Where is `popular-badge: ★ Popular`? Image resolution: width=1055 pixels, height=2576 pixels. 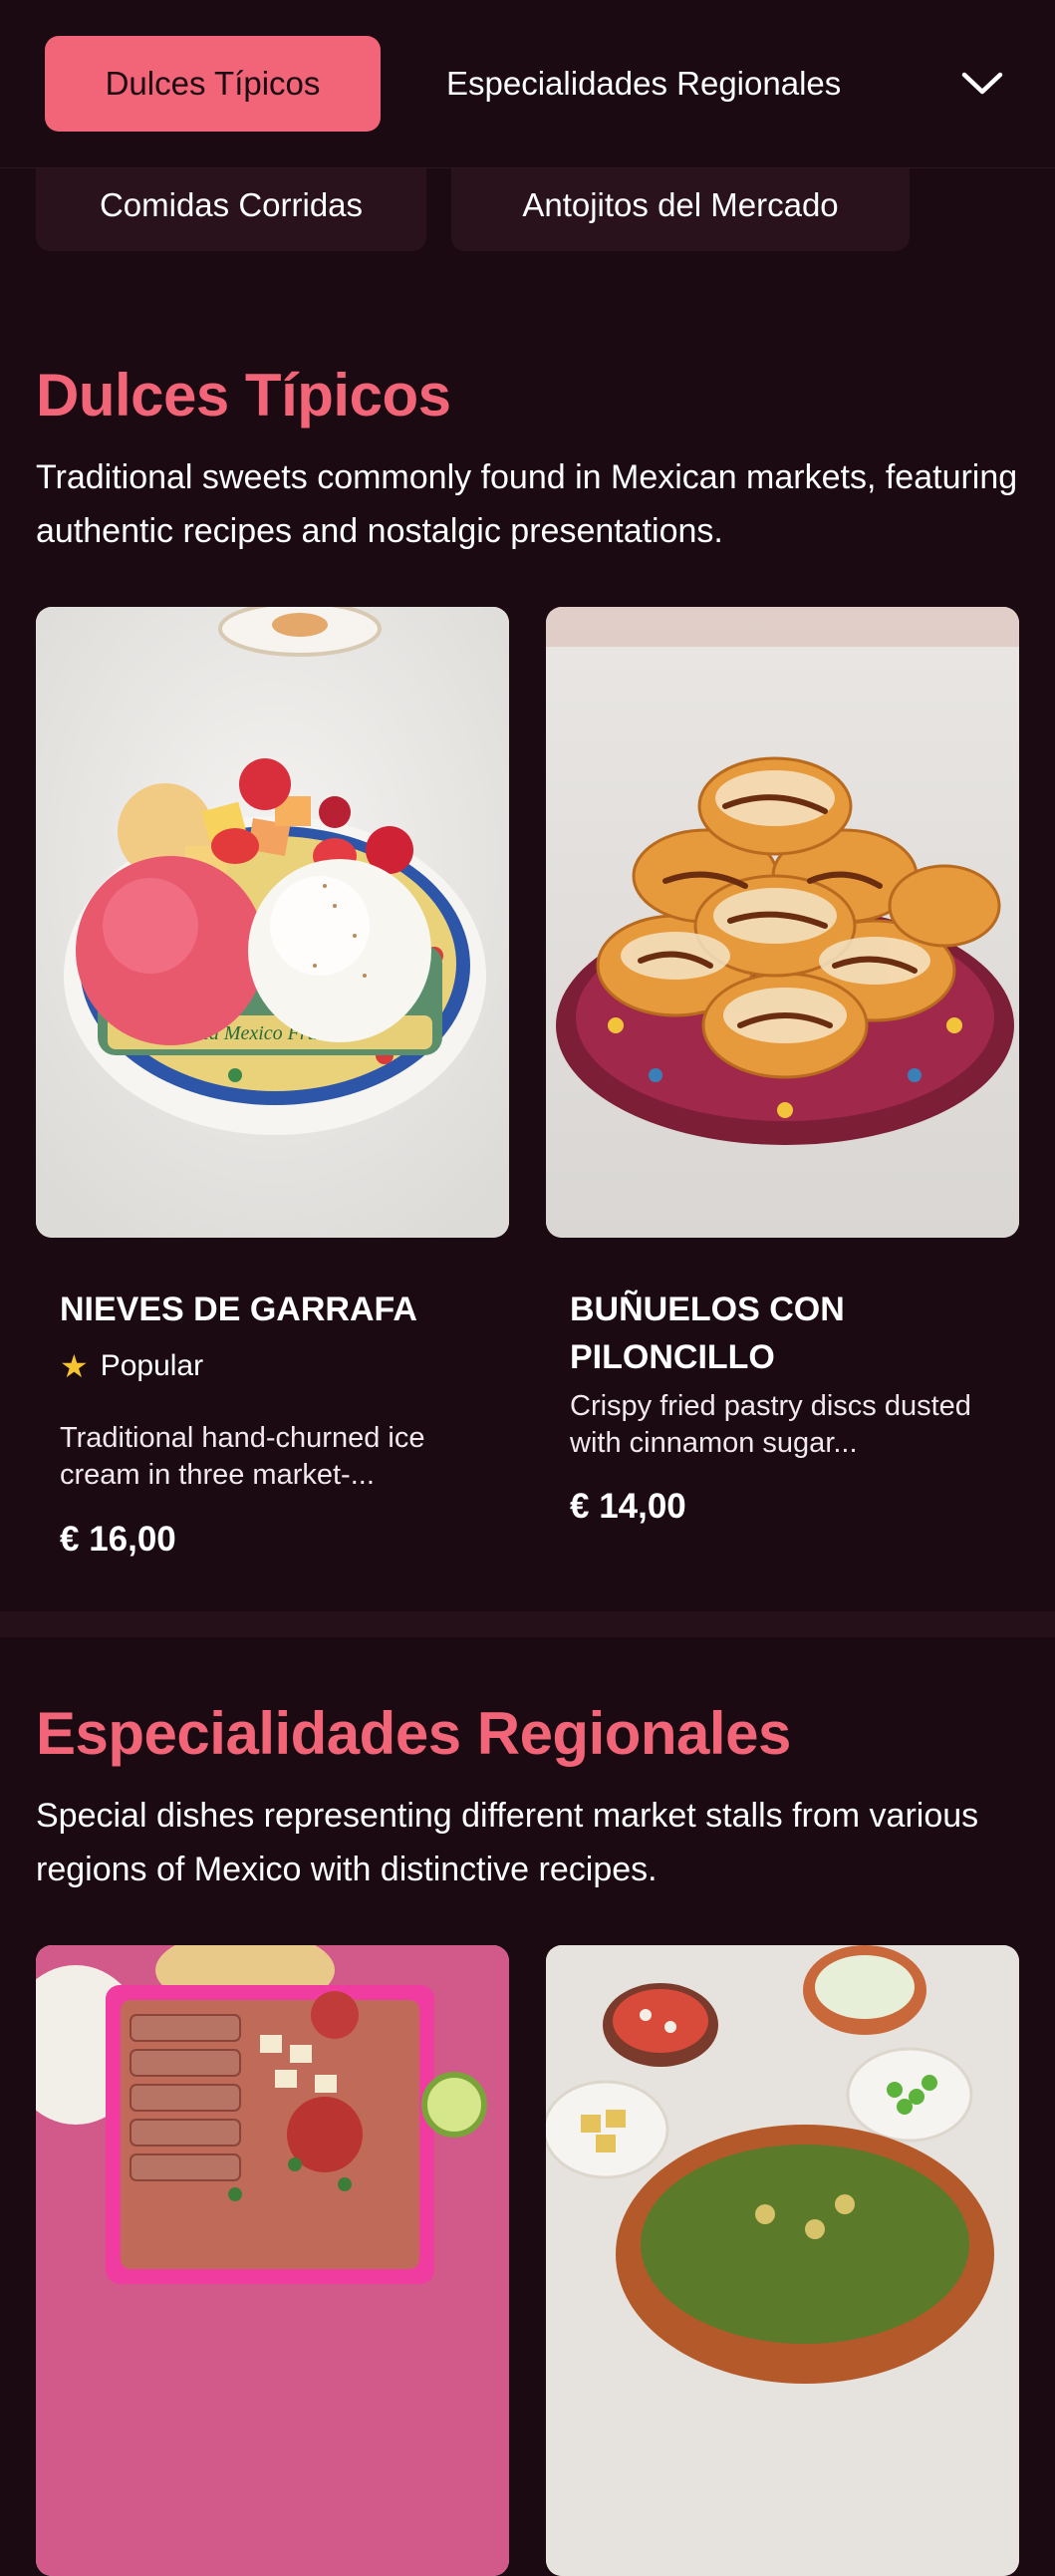
popular-badge: ★ Popular is located at coordinates (131, 1366).